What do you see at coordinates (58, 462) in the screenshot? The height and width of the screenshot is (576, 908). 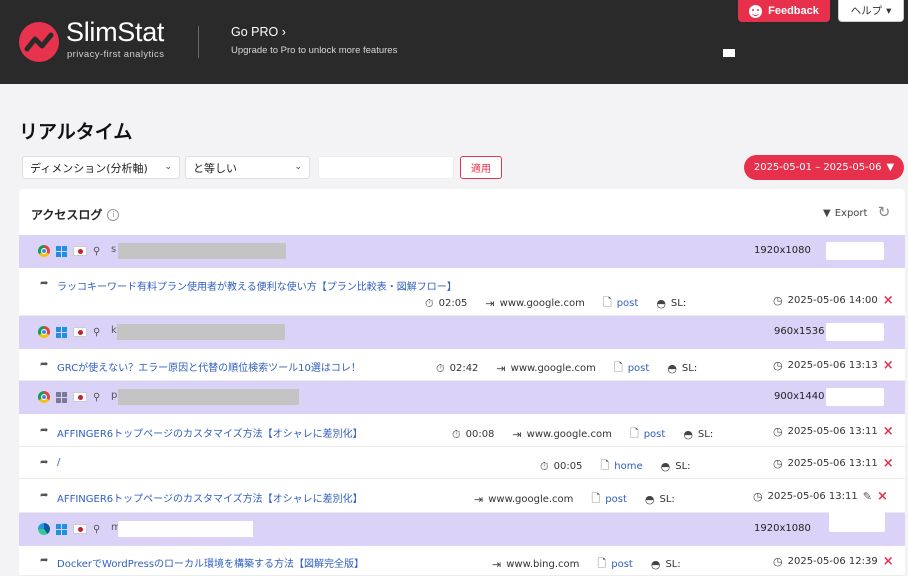 I see `page-title-link: /` at bounding box center [58, 462].